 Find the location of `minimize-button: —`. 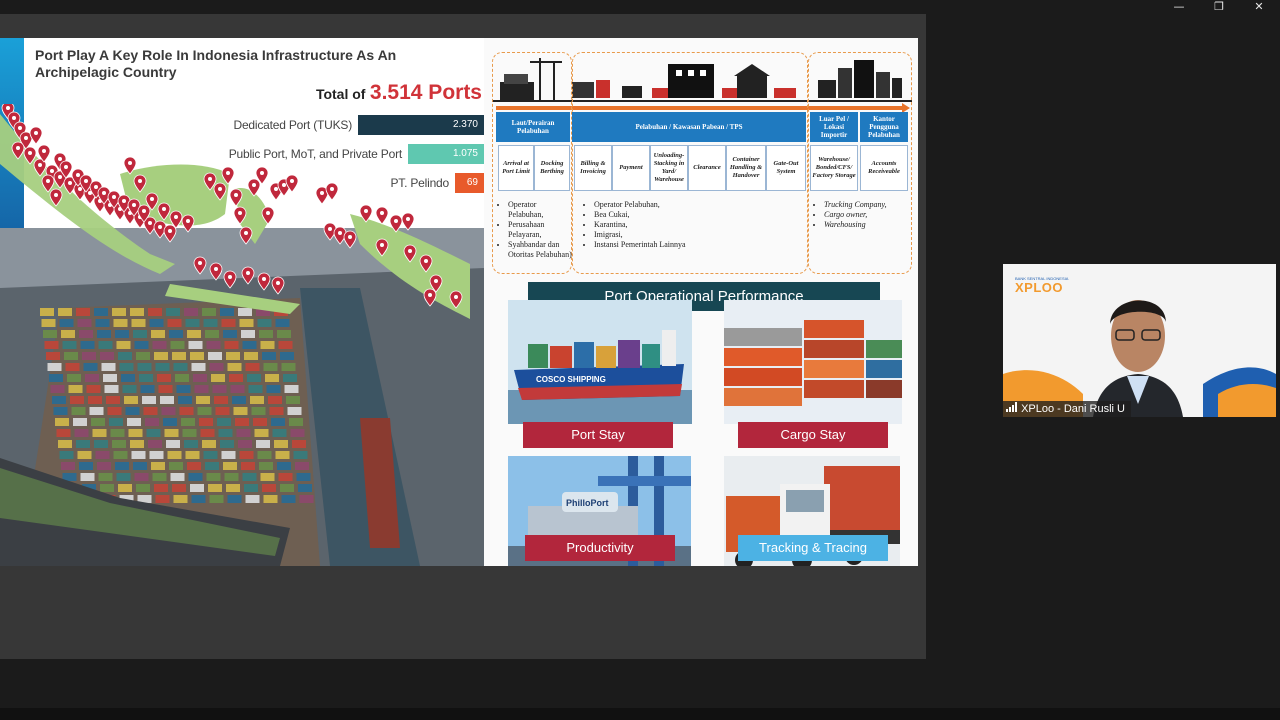

minimize-button: — is located at coordinates (1179, 7).